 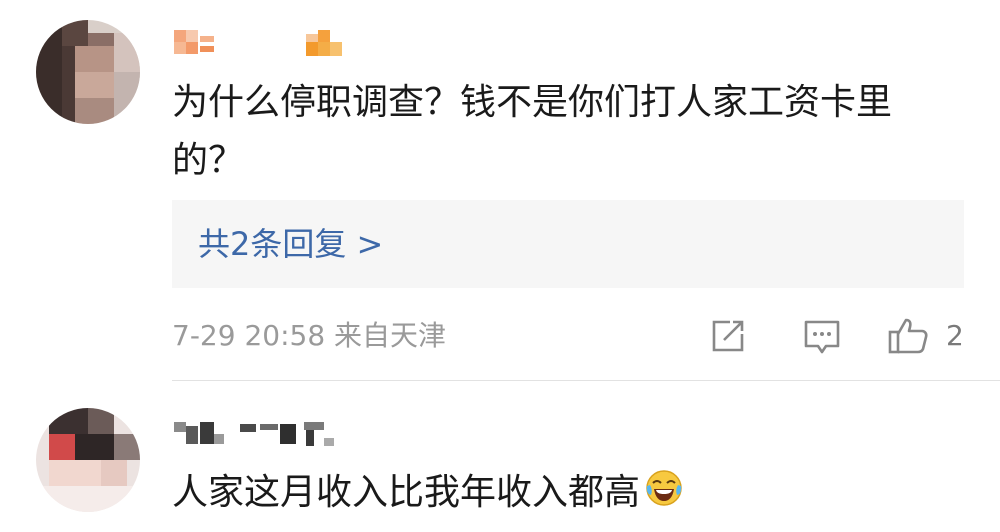 What do you see at coordinates (290, 244) in the screenshot?
I see `view-replies-link: 共2条回复 >` at bounding box center [290, 244].